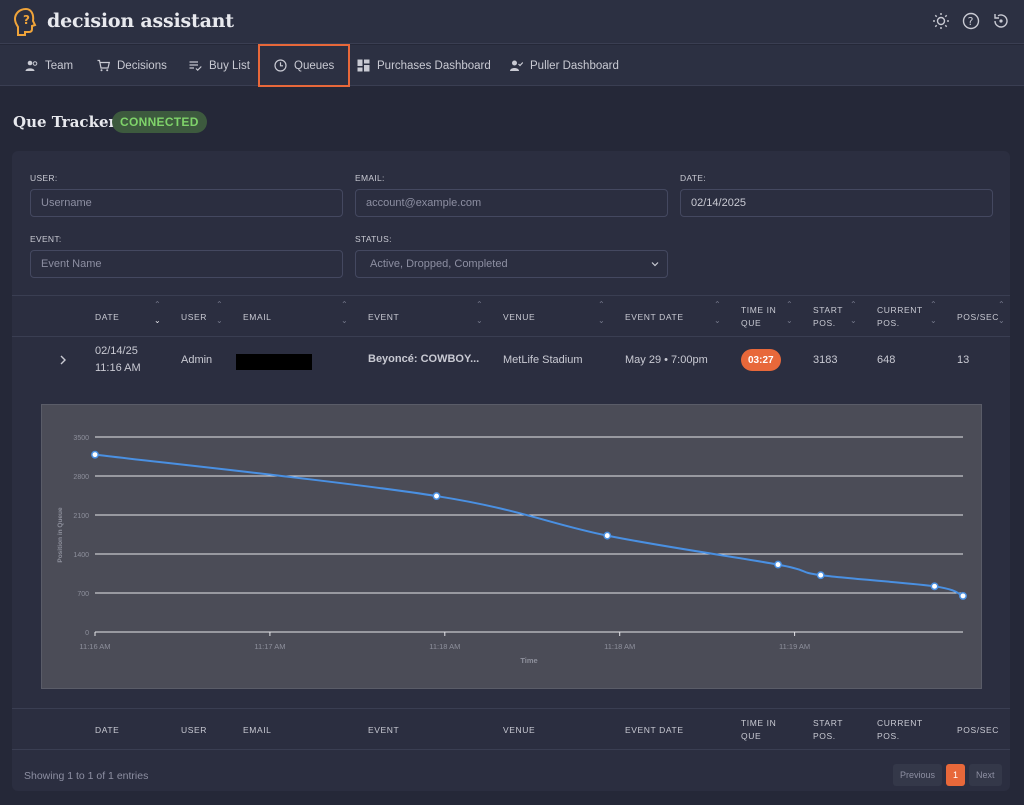 The image size is (1024, 805). Describe the element at coordinates (186, 203) in the screenshot. I see `user-filter-input: Username` at that location.